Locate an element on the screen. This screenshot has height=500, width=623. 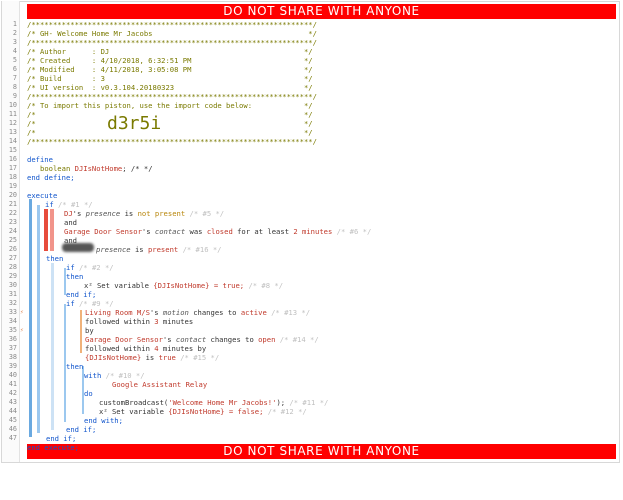
do-keyword: do is located at coordinates (88, 393).